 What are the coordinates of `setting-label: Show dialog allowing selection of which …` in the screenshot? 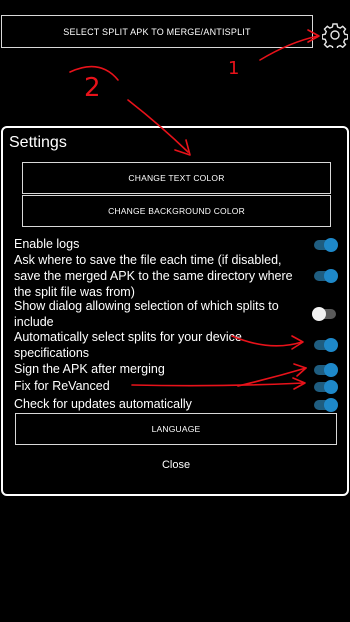 It's located at (146, 314).